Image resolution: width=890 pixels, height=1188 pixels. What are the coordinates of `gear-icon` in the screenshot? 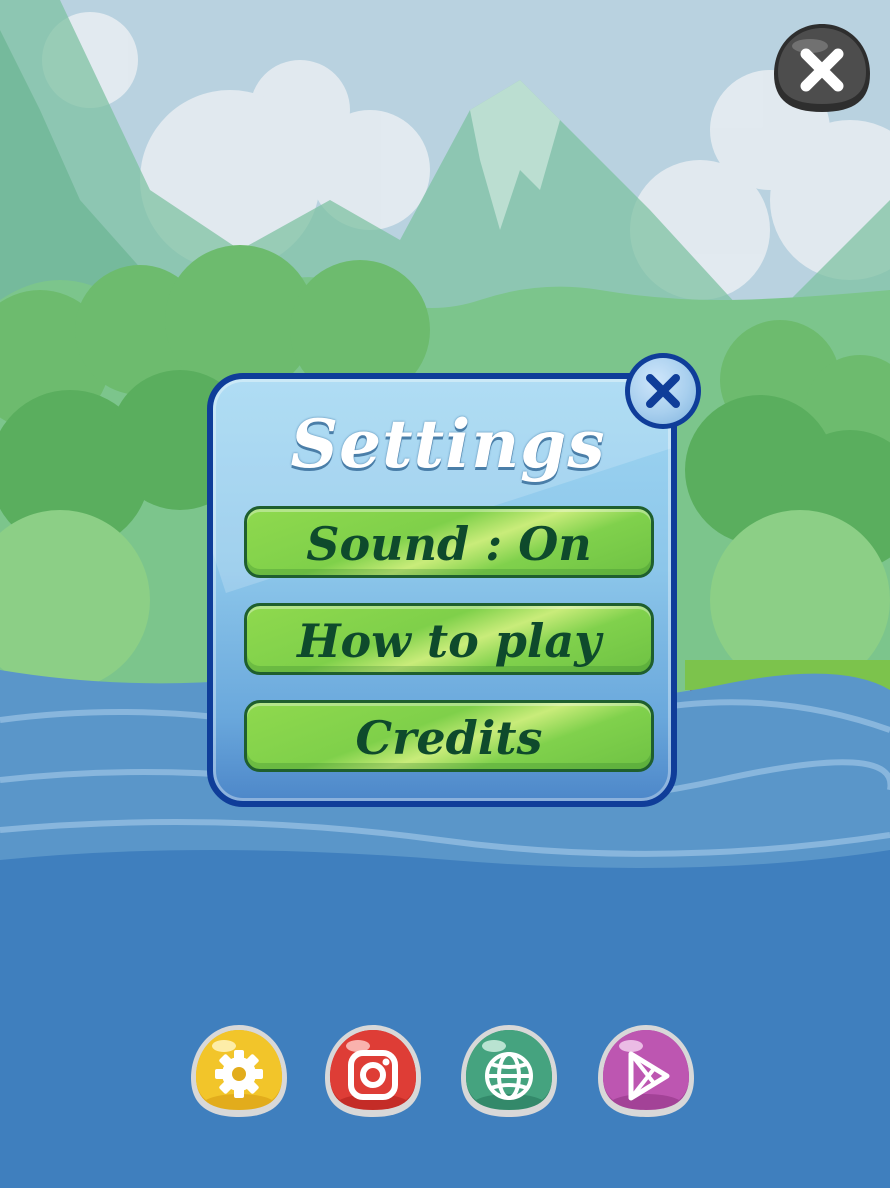 It's located at (239, 1074).